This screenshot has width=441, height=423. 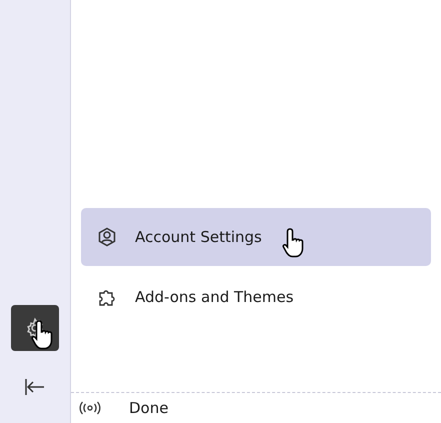 What do you see at coordinates (35, 387) in the screenshot?
I see `collapse-icon` at bounding box center [35, 387].